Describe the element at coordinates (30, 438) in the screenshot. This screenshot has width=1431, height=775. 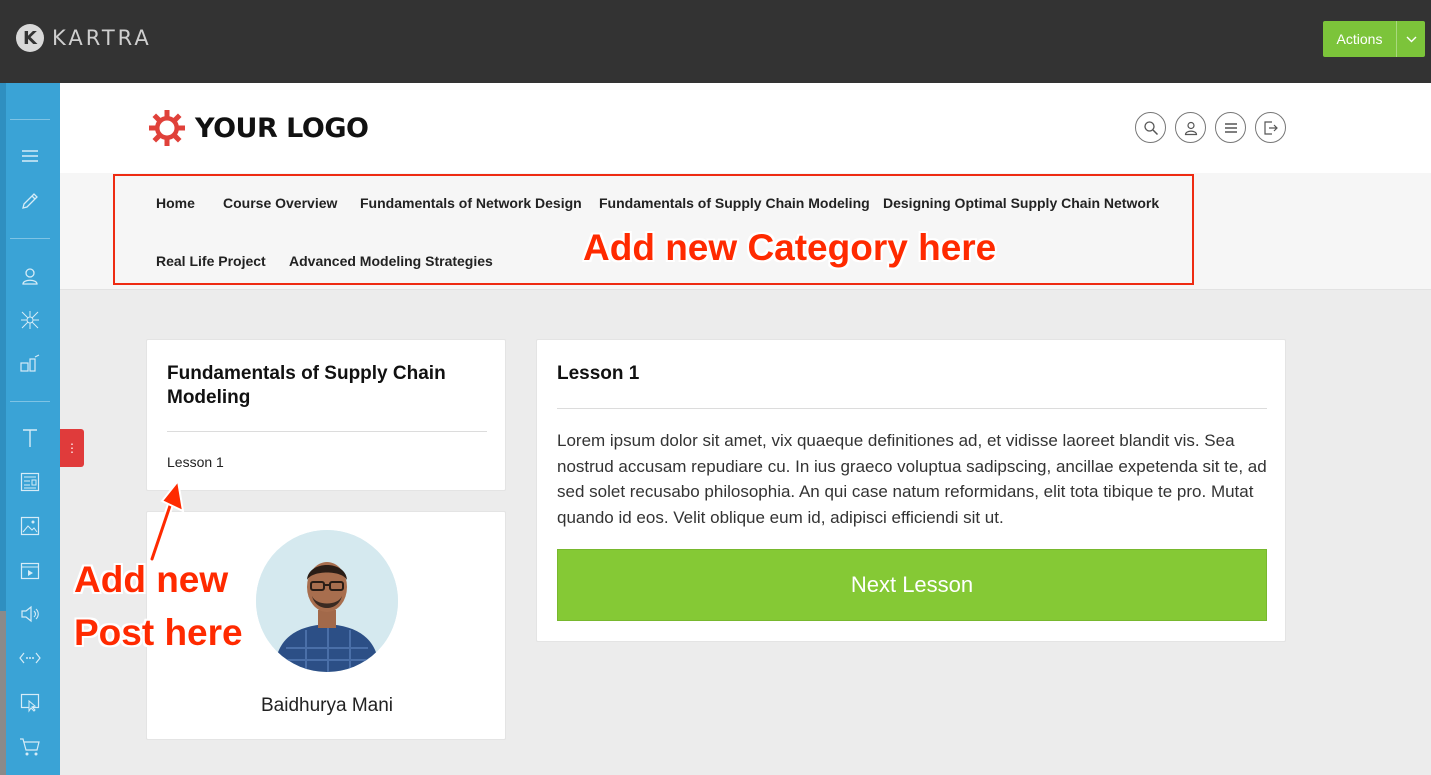
I see `text-icon` at that location.